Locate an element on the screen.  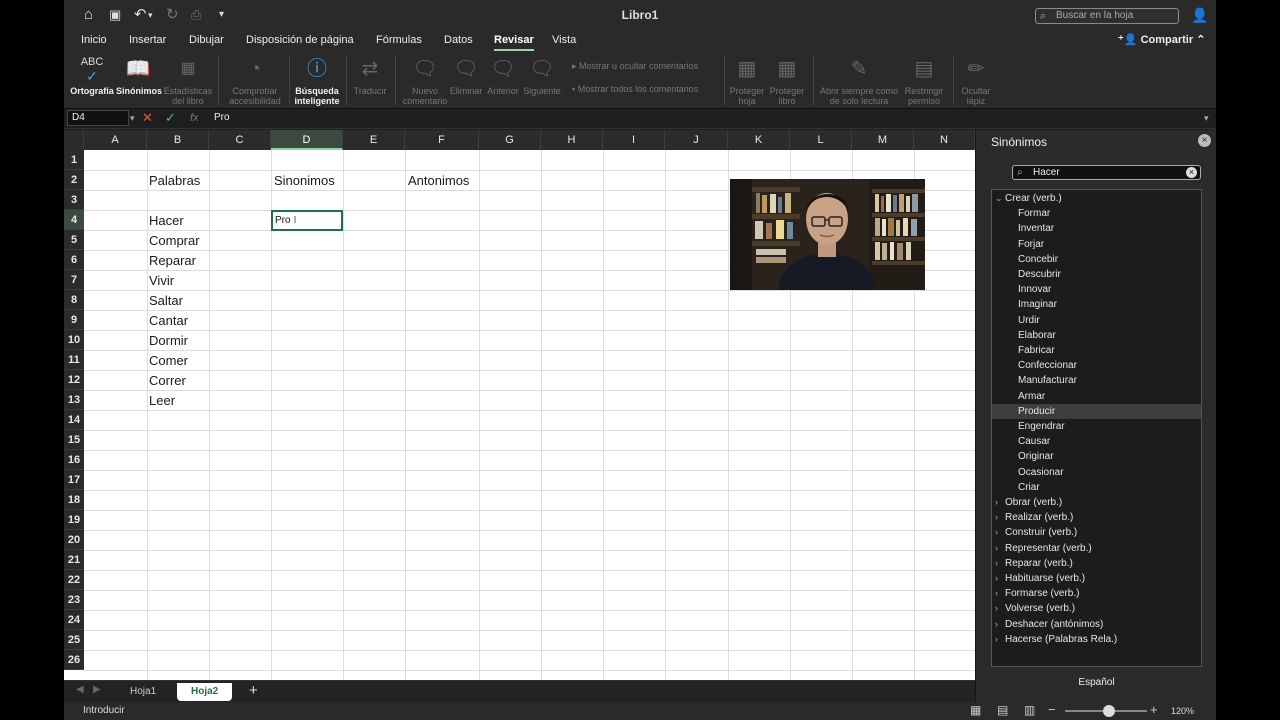
thesaurus-synonym: Manufacturar is located at coordinates (1096, 380).